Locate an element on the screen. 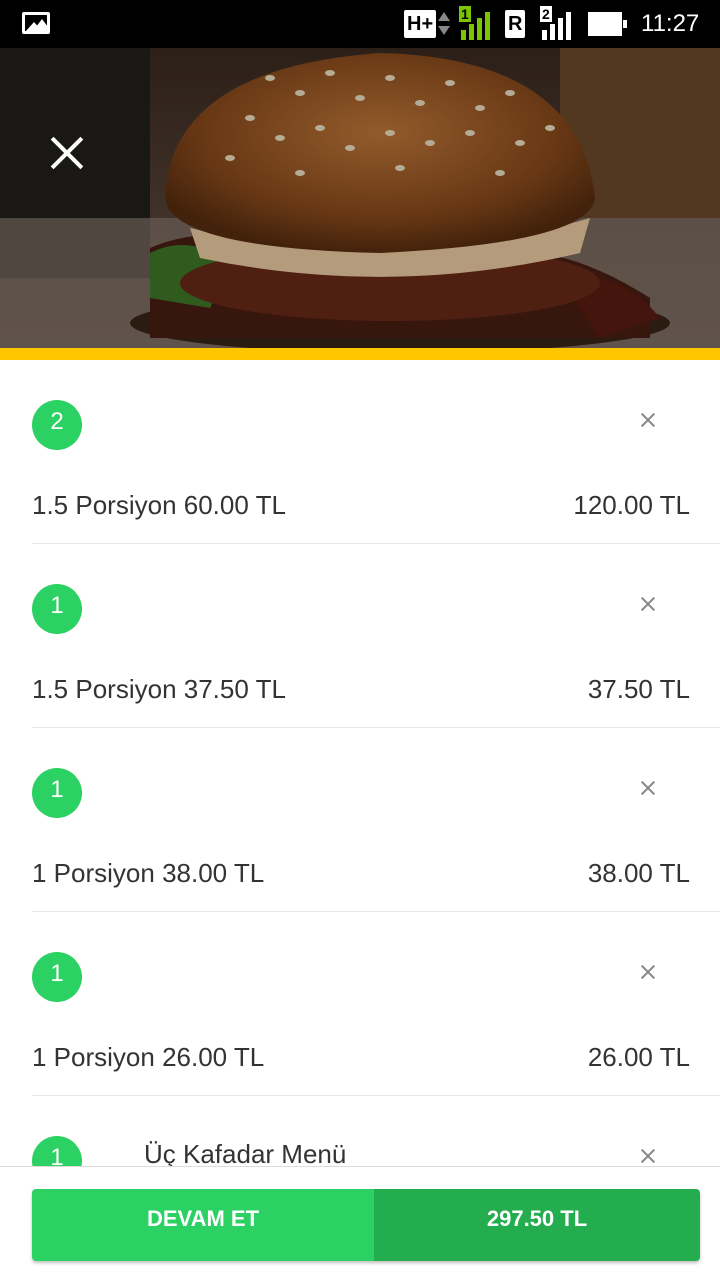  network-type-indicator: H+ is located at coordinates (420, 24).